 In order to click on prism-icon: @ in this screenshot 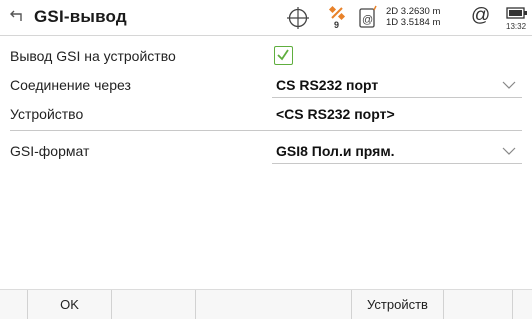, I will do `click(369, 17)`.